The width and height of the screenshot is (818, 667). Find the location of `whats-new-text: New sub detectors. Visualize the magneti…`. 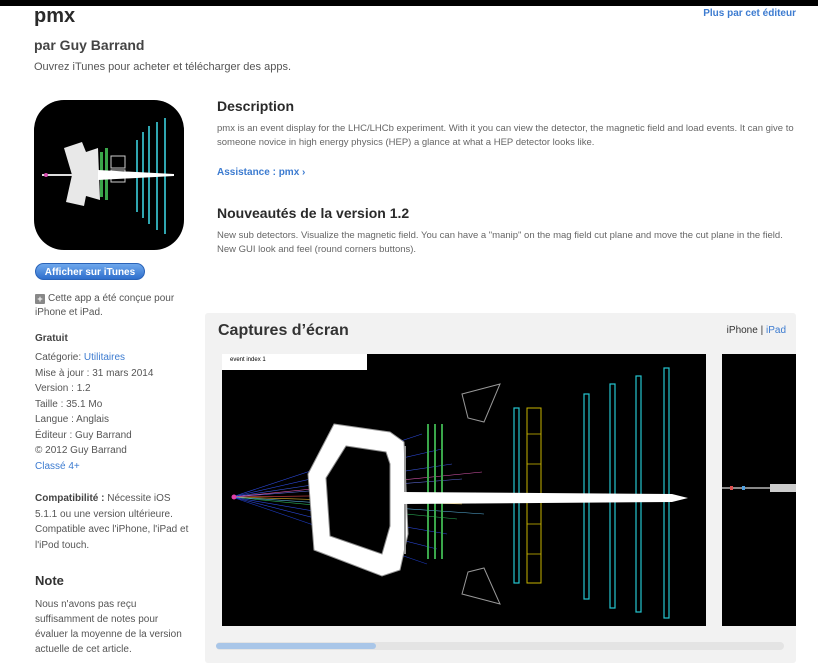

whats-new-text: New sub detectors. Visualize the magneti… is located at coordinates (500, 242).